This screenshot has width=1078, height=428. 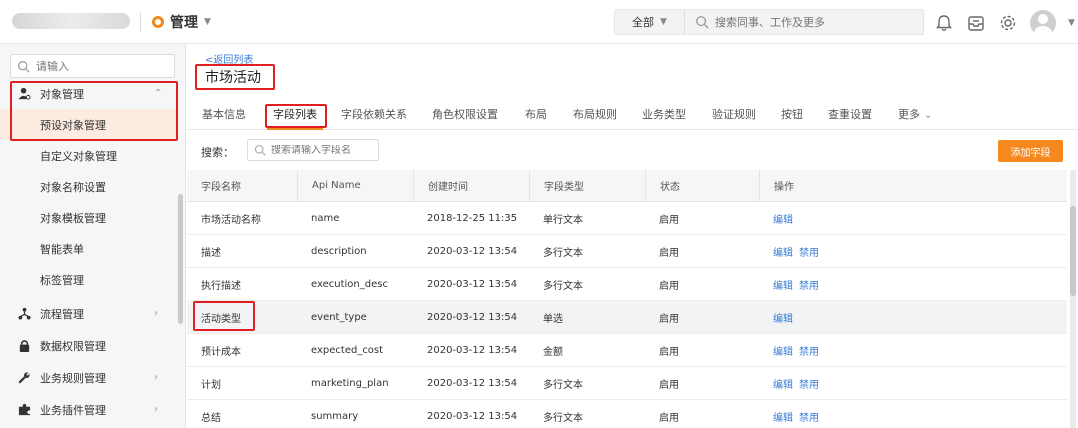 I want to click on bell-icon, so click(x=944, y=23).